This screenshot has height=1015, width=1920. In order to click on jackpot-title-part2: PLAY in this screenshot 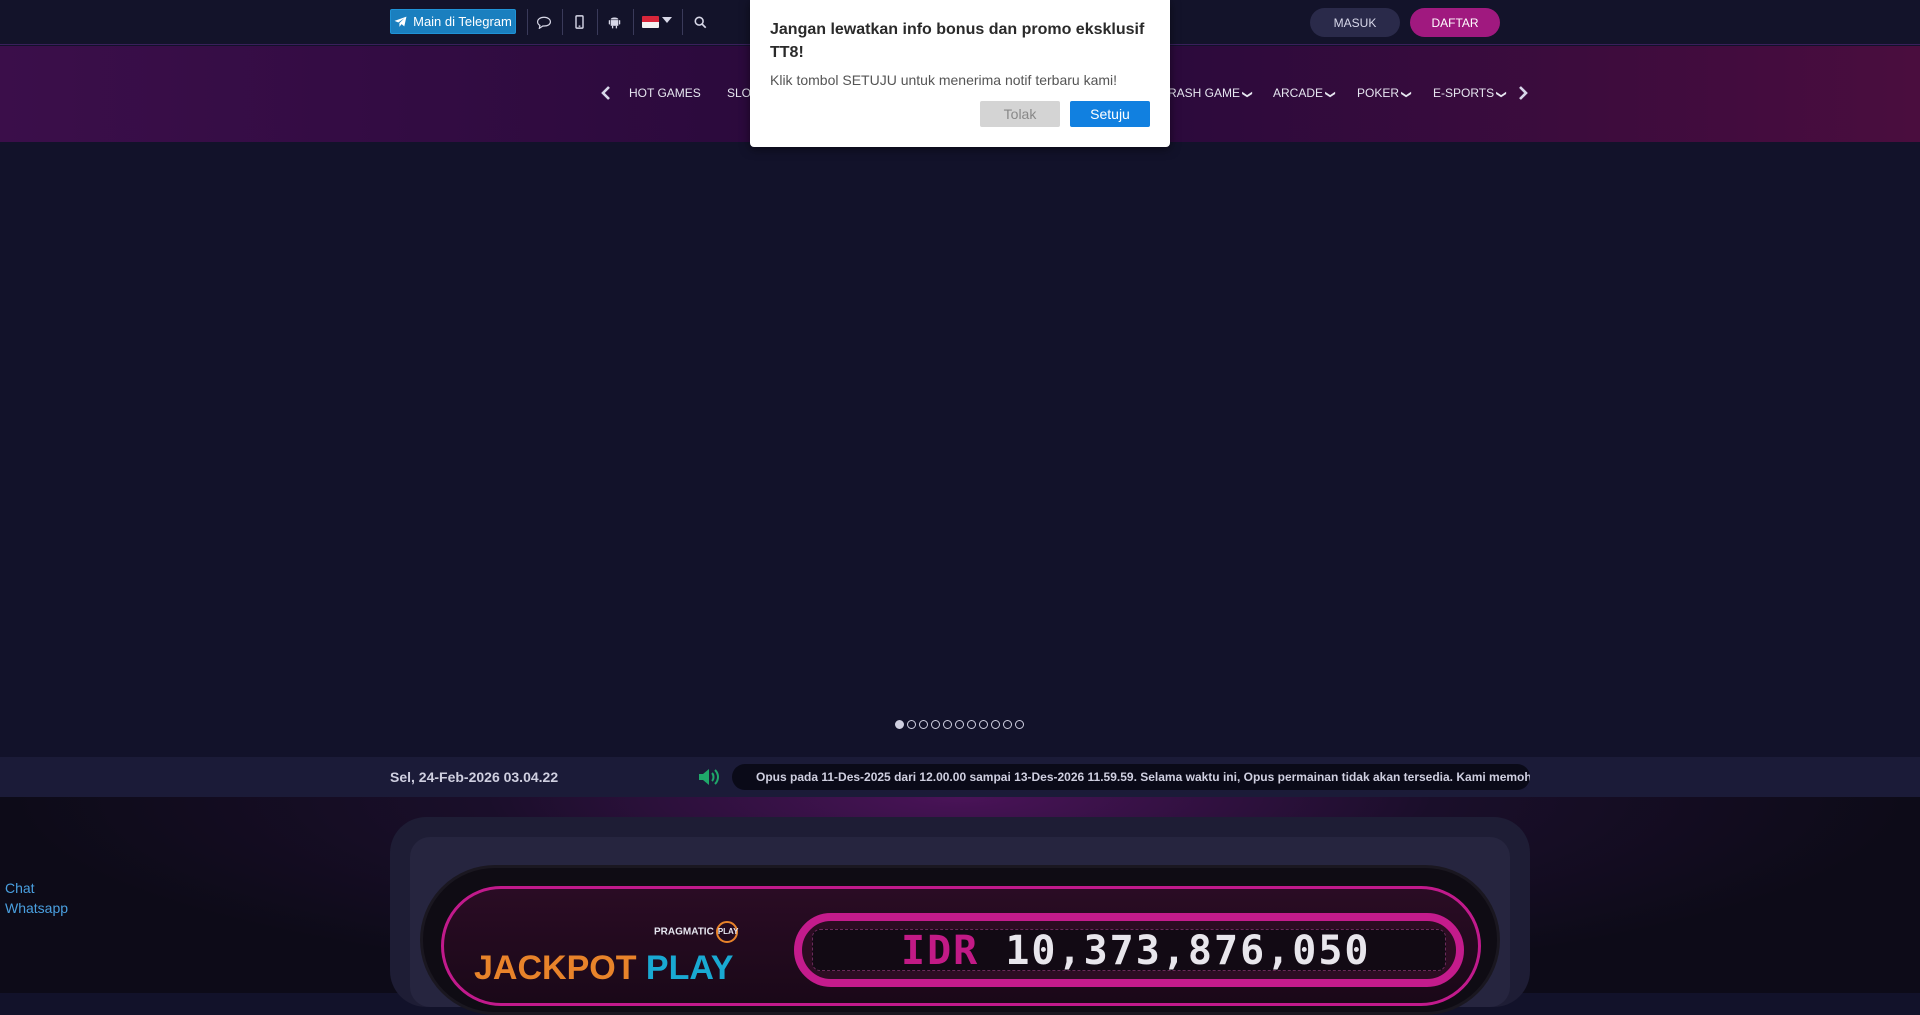, I will do `click(689, 968)`.